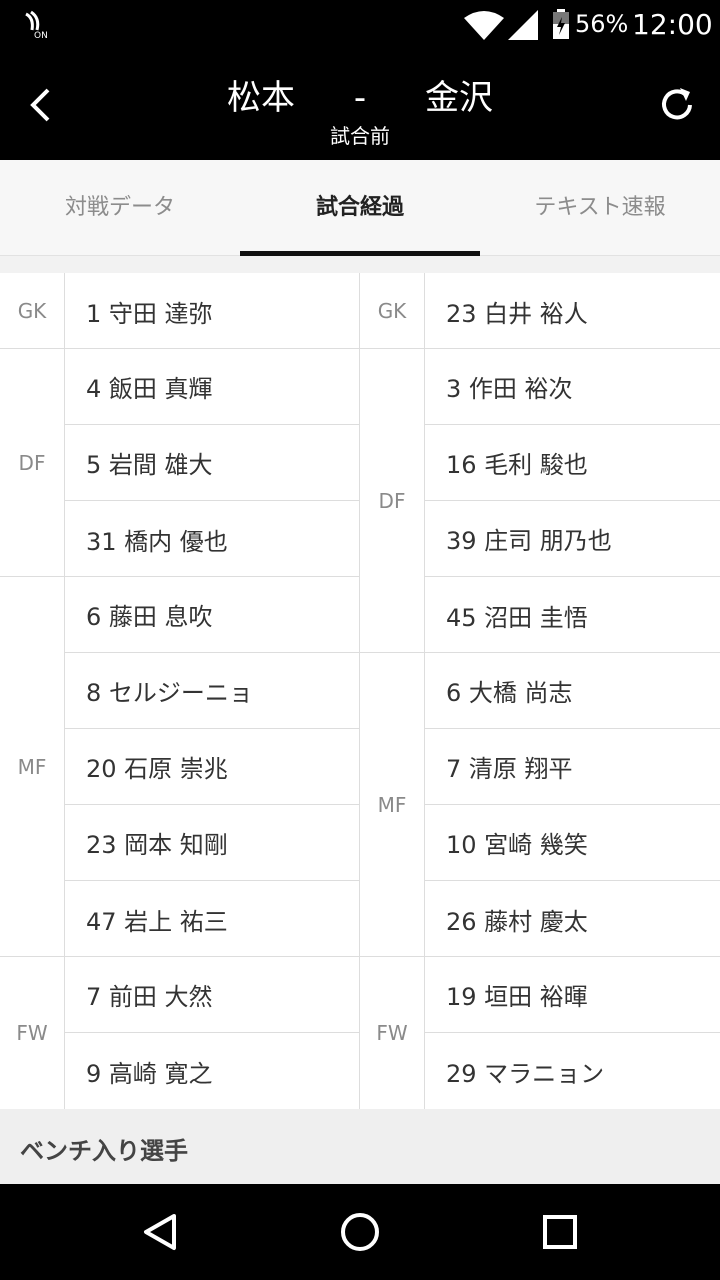 Image resolution: width=720 pixels, height=1280 pixels. What do you see at coordinates (212, 1071) in the screenshot?
I see `player-row: 9 高崎 寛之` at bounding box center [212, 1071].